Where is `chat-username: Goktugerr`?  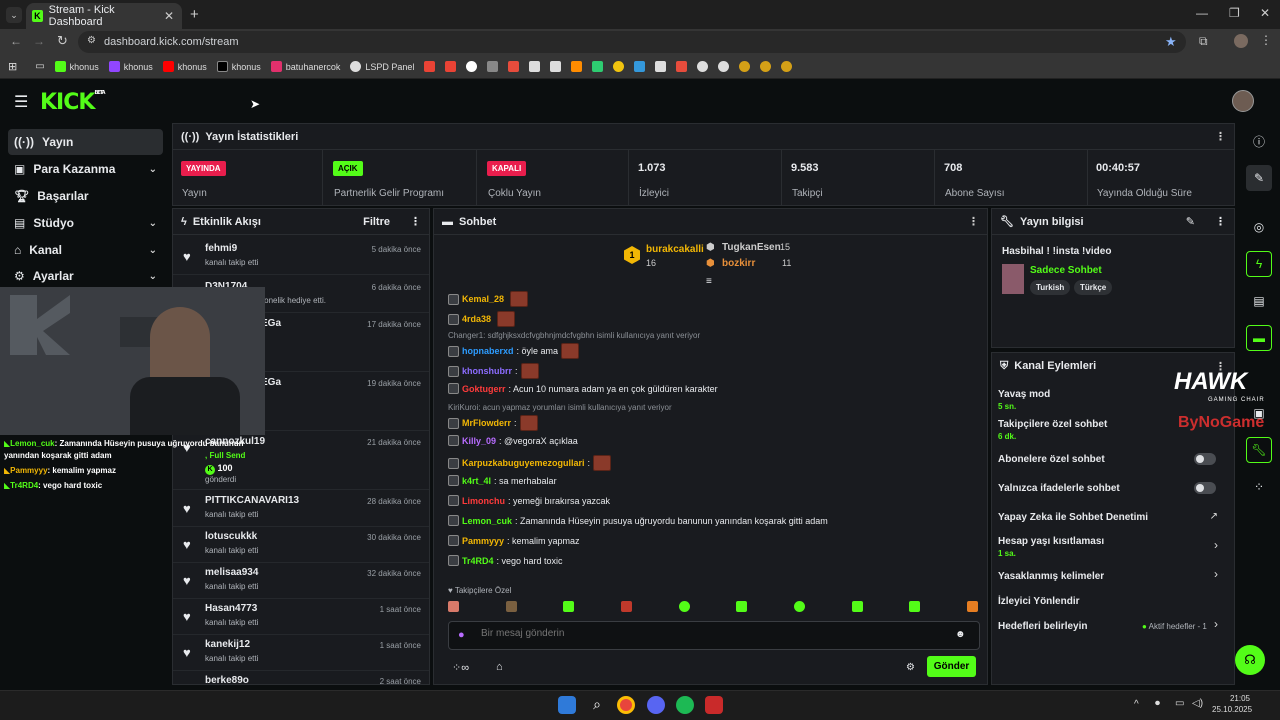 chat-username: Goktugerr is located at coordinates (484, 389).